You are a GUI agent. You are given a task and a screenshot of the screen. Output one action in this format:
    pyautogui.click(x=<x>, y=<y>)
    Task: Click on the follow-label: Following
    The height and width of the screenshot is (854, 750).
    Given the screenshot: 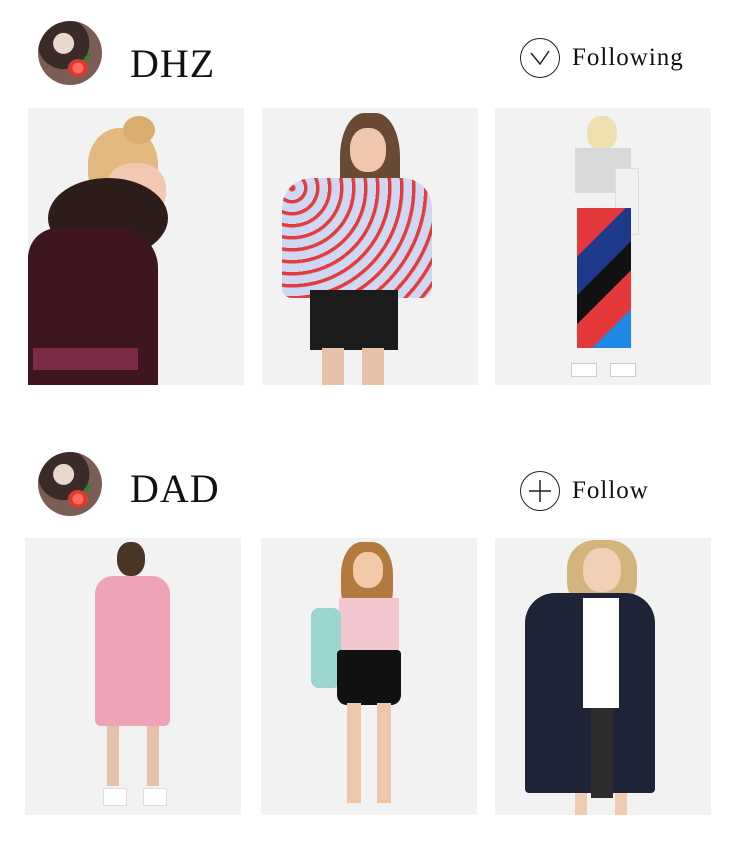 What is the action you would take?
    pyautogui.click(x=628, y=57)
    